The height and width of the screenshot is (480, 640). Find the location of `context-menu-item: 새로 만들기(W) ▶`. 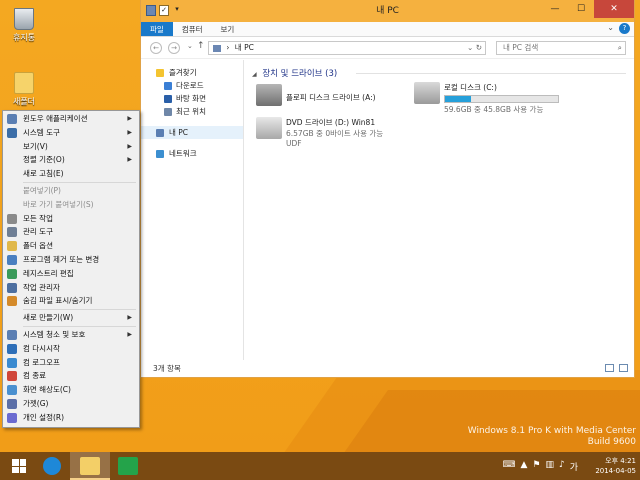

context-menu-item: 새로 만들기(W) ▶ is located at coordinates (71, 318).